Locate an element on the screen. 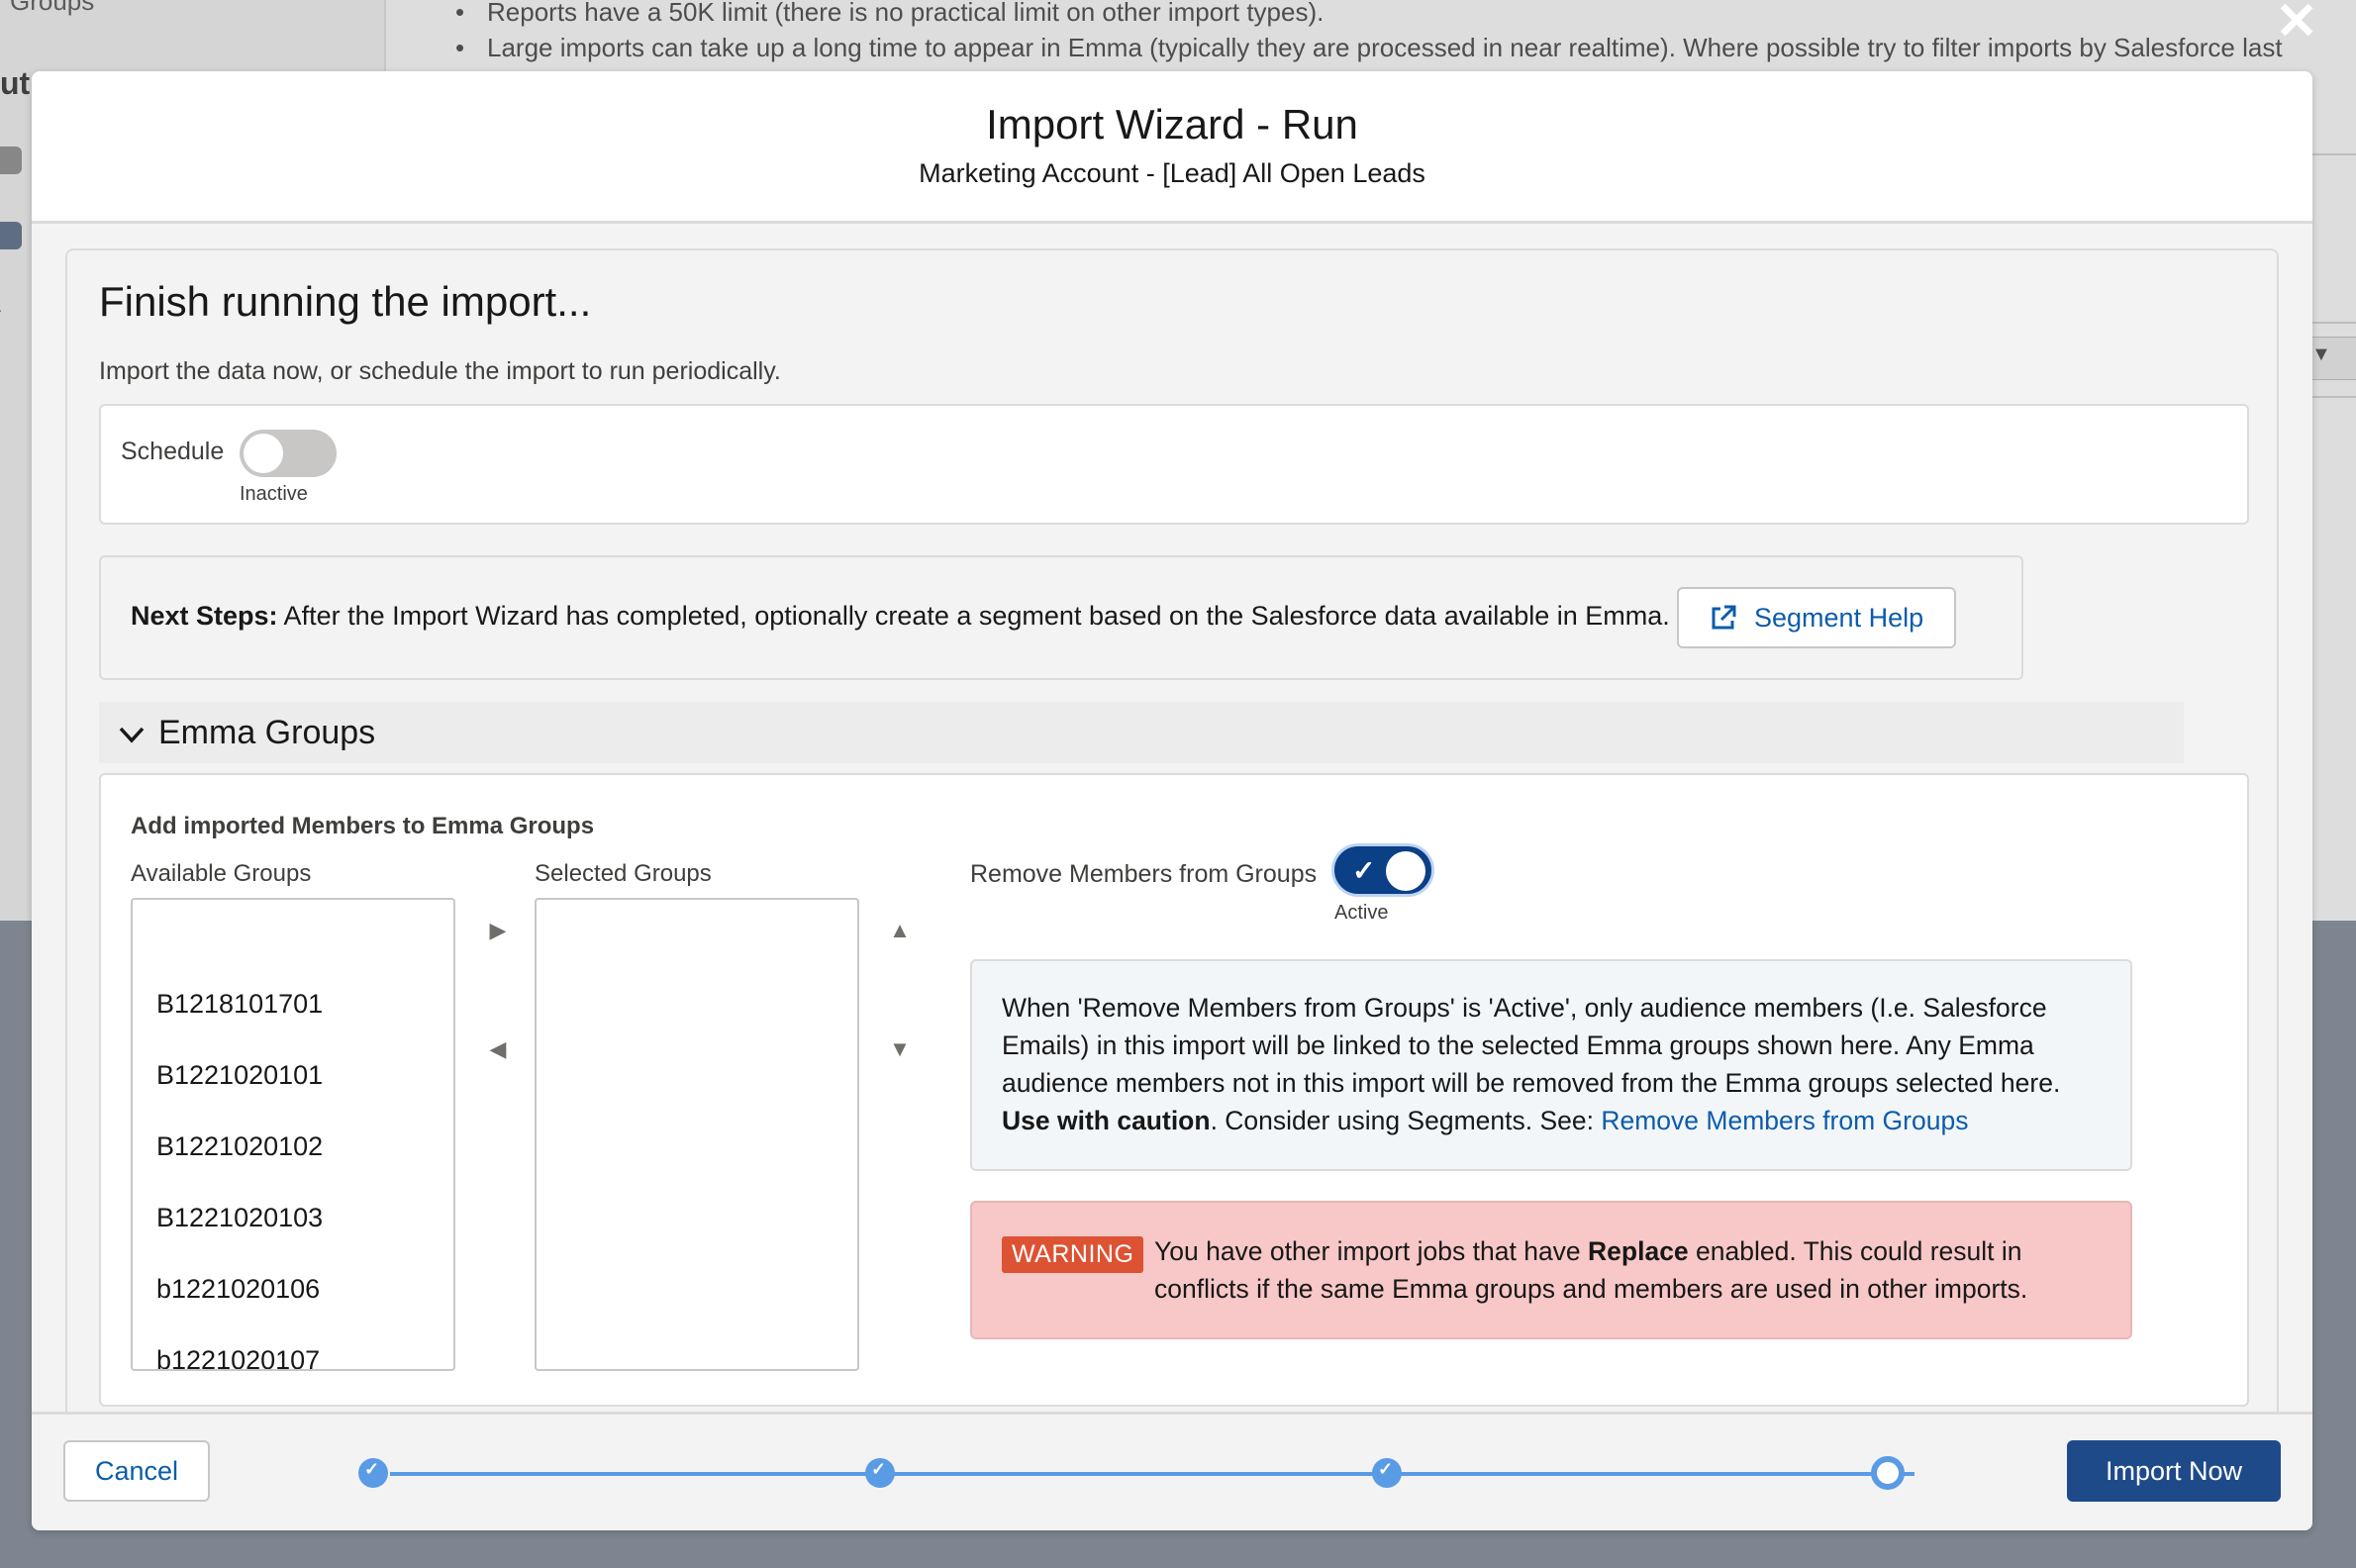  external-link-icon is located at coordinates (1724, 617).